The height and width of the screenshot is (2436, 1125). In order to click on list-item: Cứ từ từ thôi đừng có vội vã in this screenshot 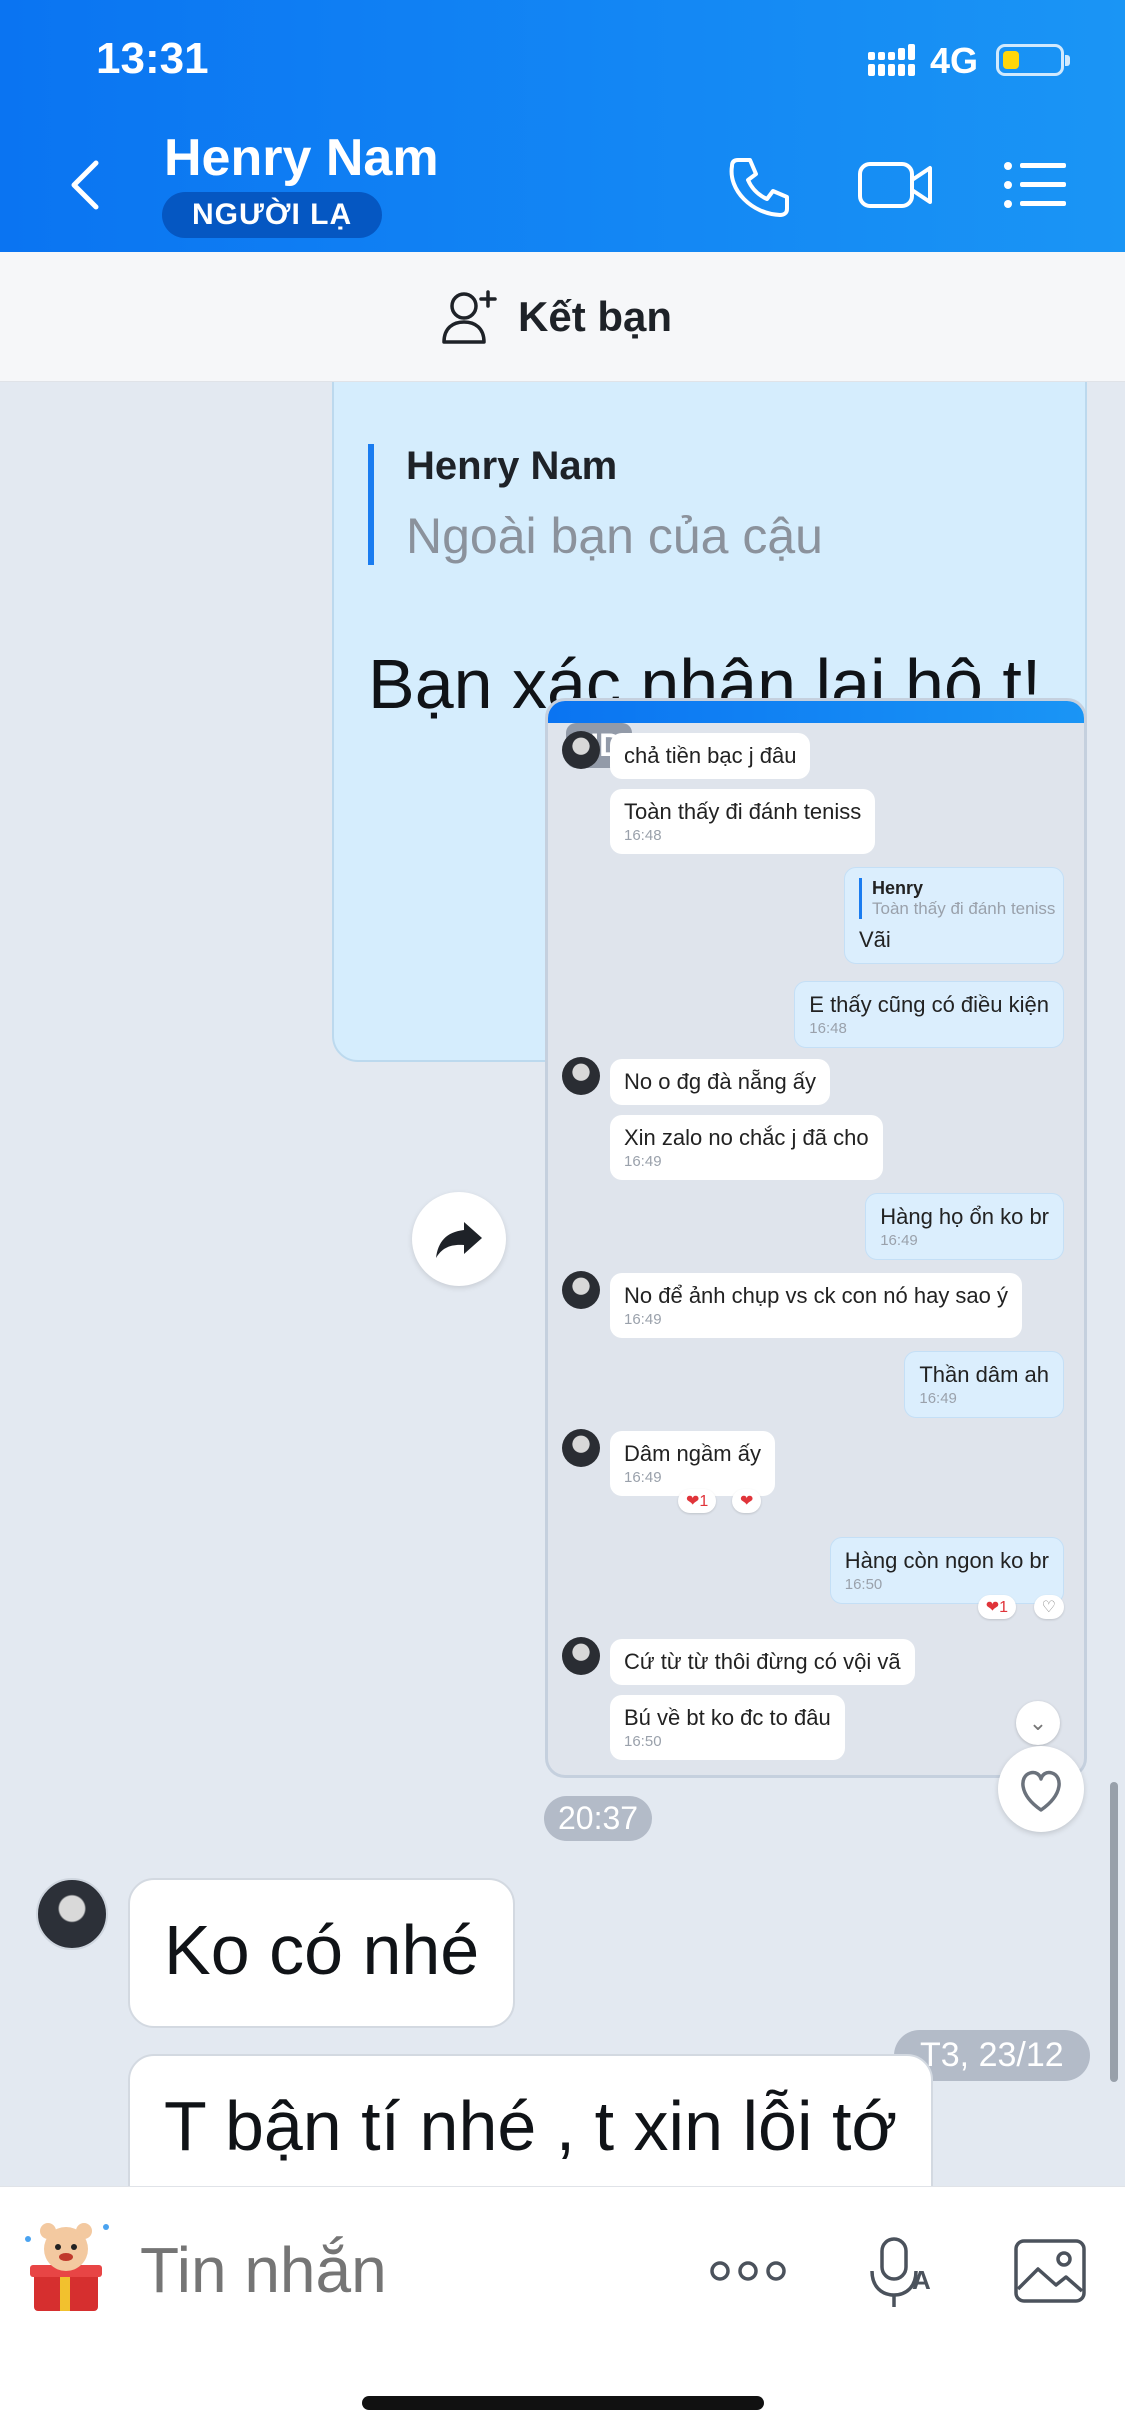, I will do `click(762, 1662)`.